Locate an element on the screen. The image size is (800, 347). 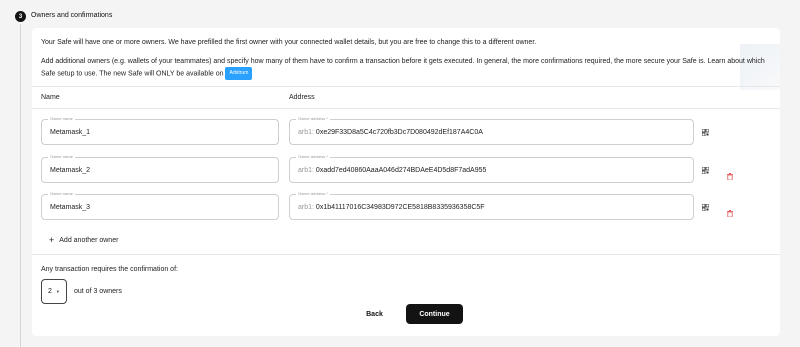
threshold-select: 2 ▼ is located at coordinates (54, 291).